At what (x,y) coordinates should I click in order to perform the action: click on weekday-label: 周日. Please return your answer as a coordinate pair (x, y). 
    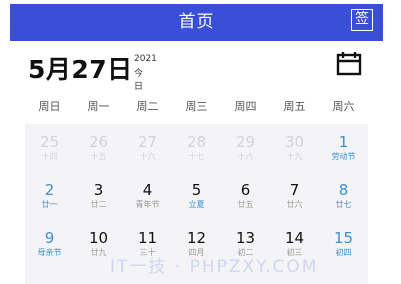
    Looking at the image, I should click on (49, 106).